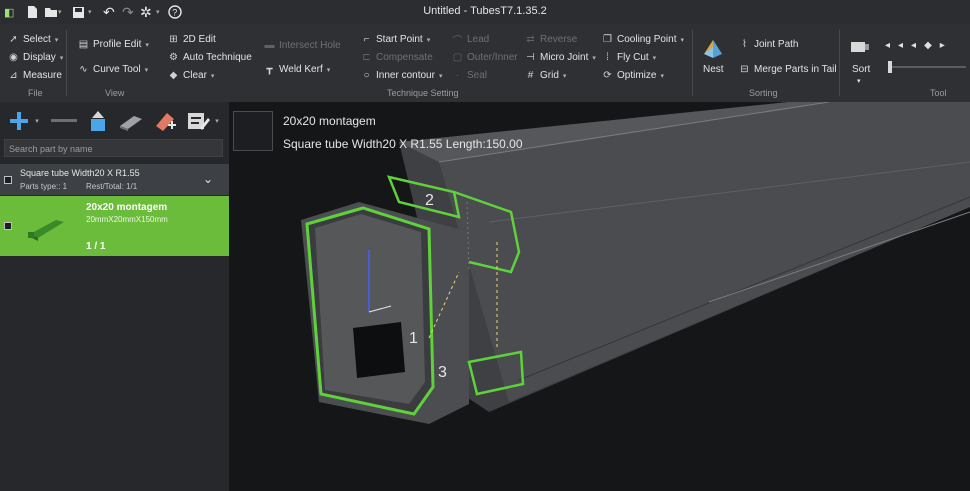  I want to click on cooling-point-button: ❐ Cooling Point ▾, so click(643, 39).